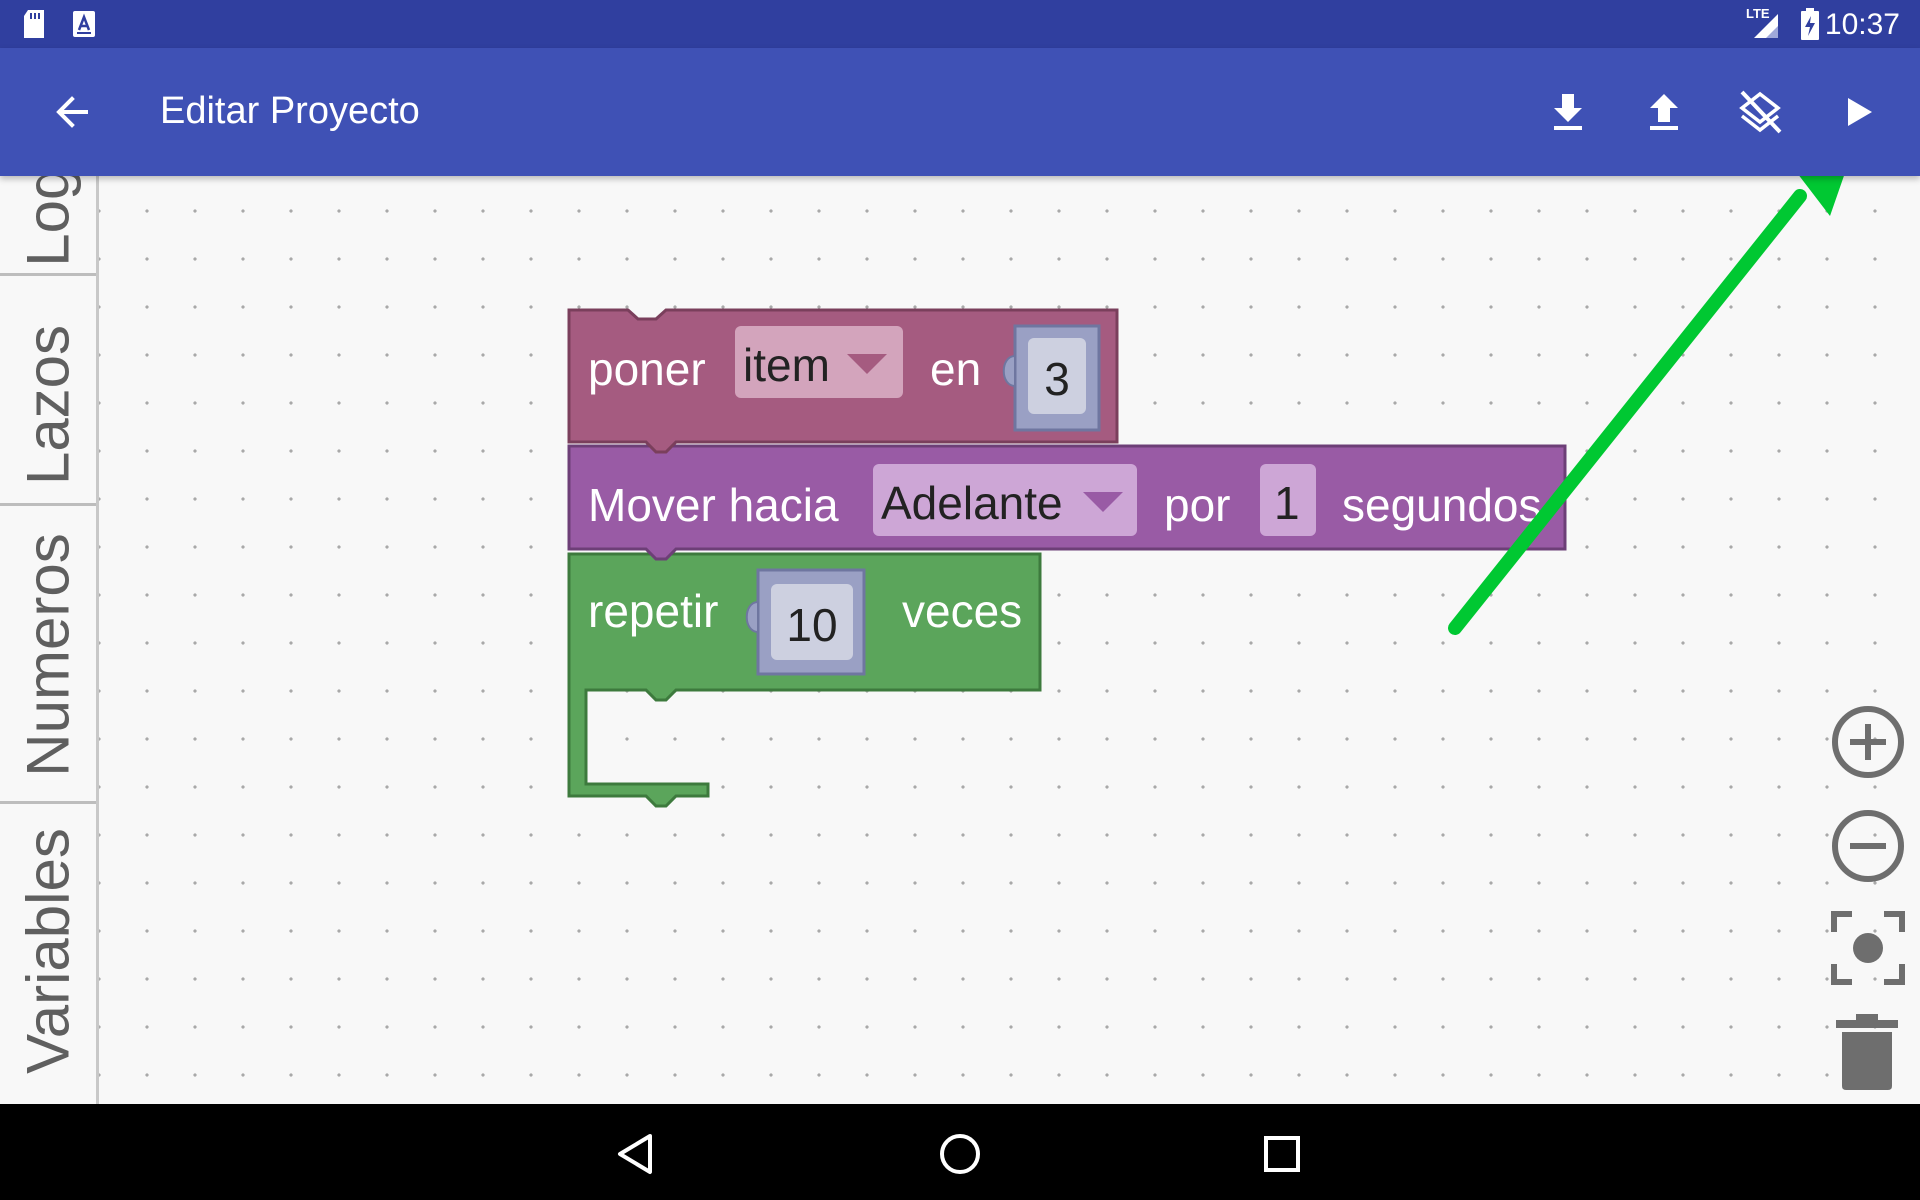 The width and height of the screenshot is (1920, 1200). What do you see at coordinates (1758, 13) in the screenshot?
I see `network-type-label: LTE` at bounding box center [1758, 13].